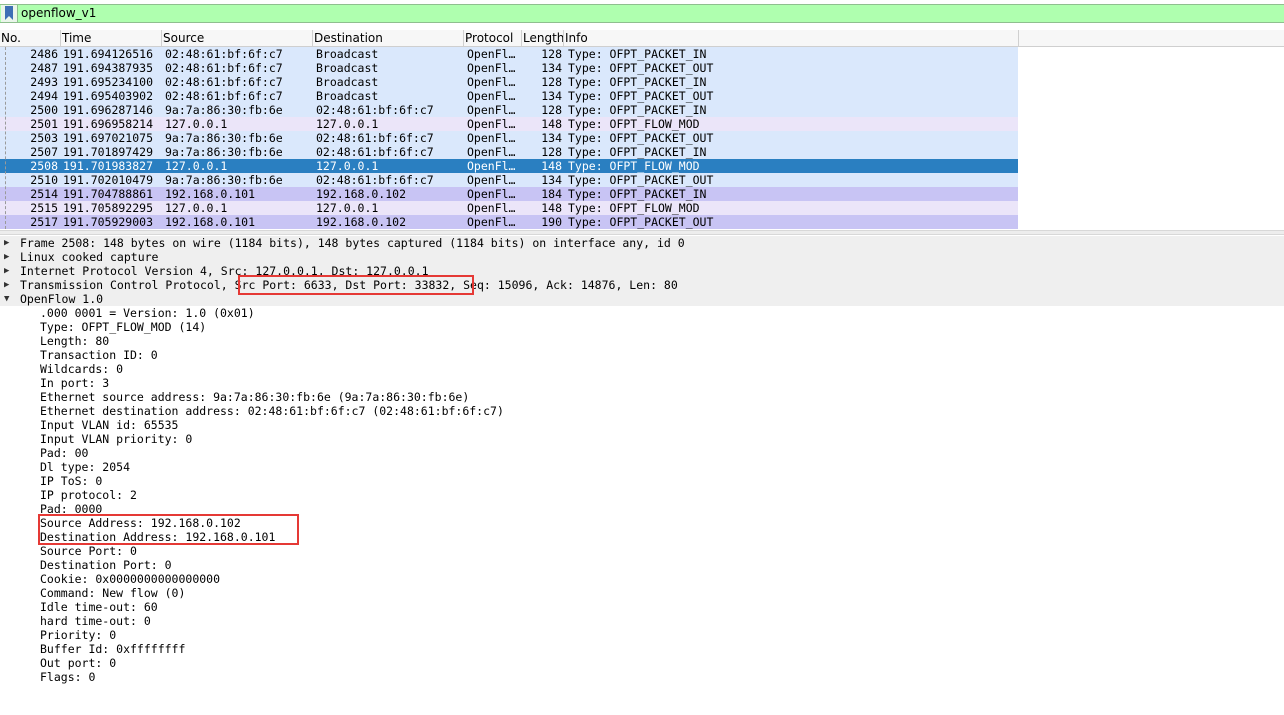 This screenshot has height=715, width=1284. Describe the element at coordinates (88, 551) in the screenshot. I see `field-label: Source Port: 0` at that location.